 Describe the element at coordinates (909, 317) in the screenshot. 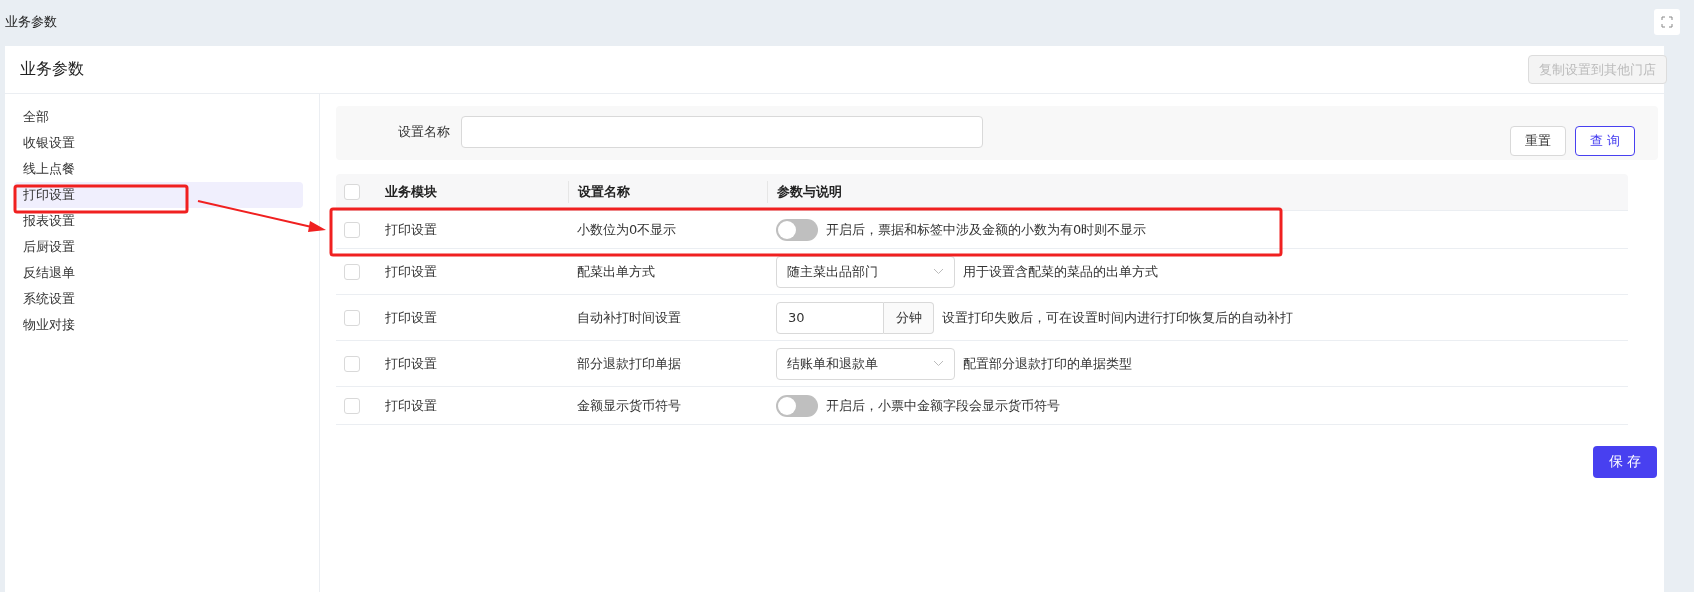

I see `unit-label: 分钟` at that location.